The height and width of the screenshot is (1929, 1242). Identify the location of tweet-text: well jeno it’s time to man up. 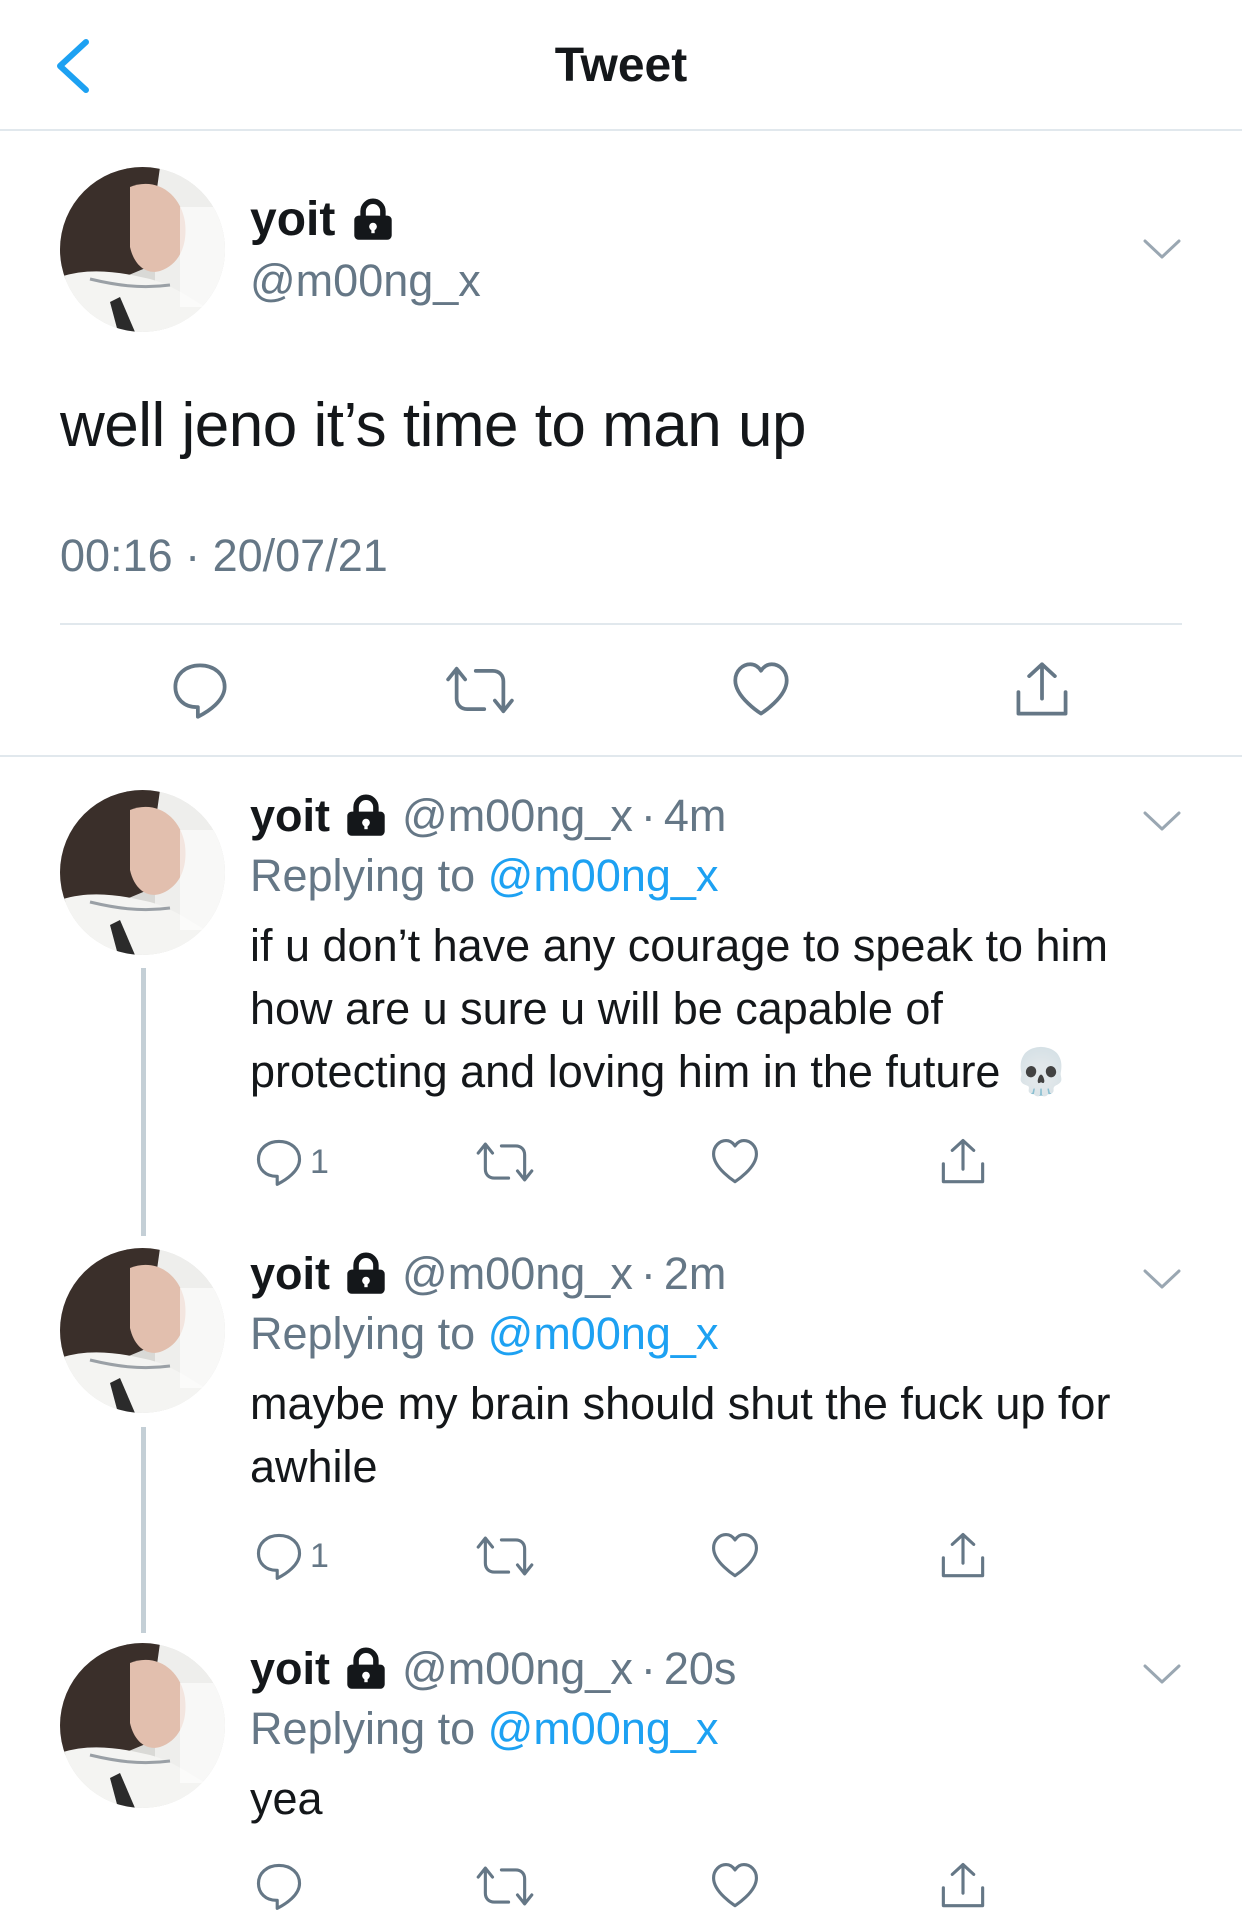
(433, 425).